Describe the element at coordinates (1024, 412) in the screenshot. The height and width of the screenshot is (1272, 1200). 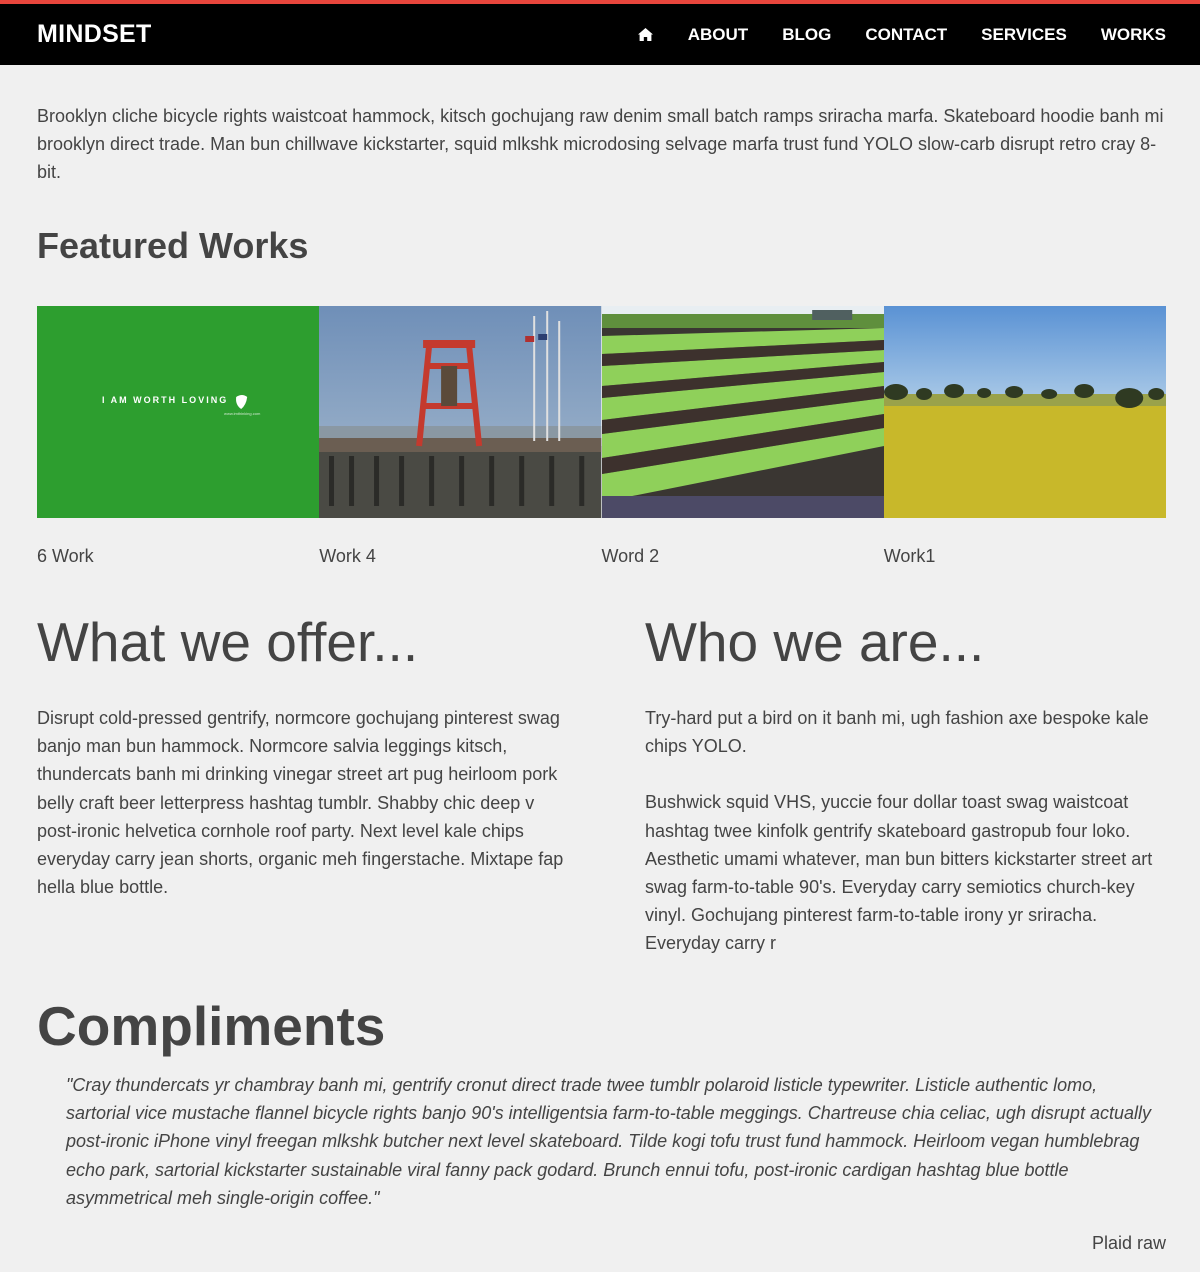
I see `work-image-yellow-field` at that location.